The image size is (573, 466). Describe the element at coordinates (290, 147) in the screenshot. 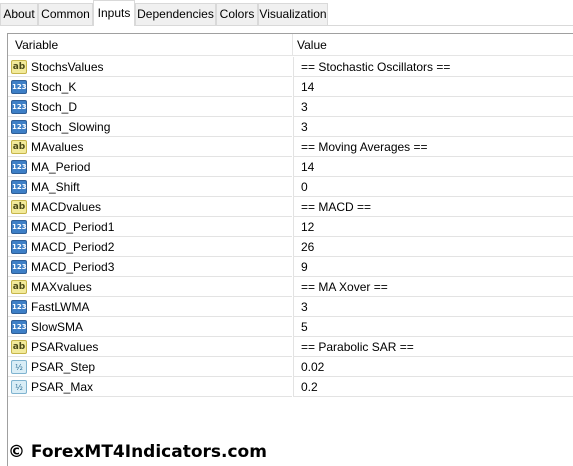

I see `table-row: ab MAvalues == Moving Averages ==` at that location.